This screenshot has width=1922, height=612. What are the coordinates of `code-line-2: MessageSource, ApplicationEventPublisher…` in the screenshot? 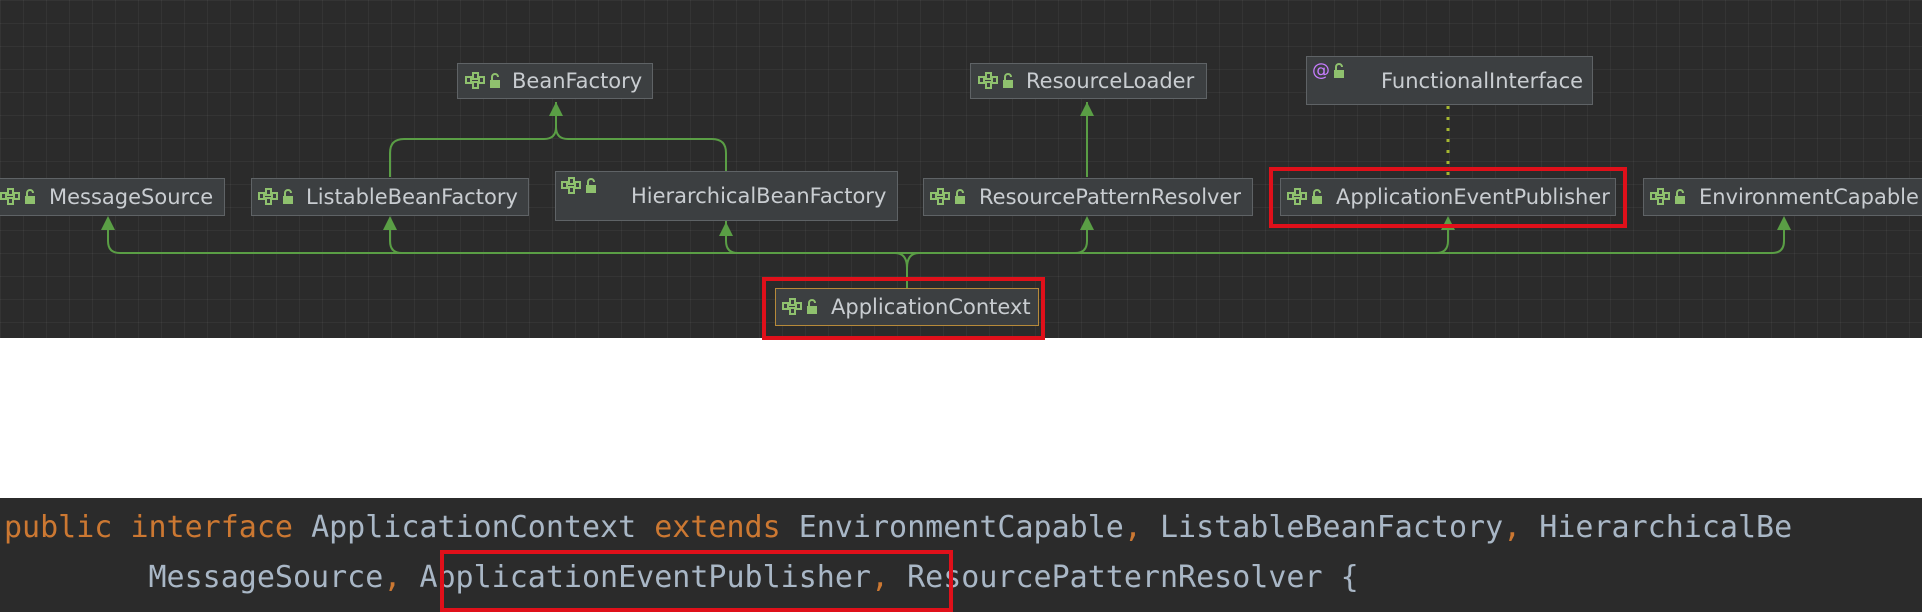 It's located at (681, 577).